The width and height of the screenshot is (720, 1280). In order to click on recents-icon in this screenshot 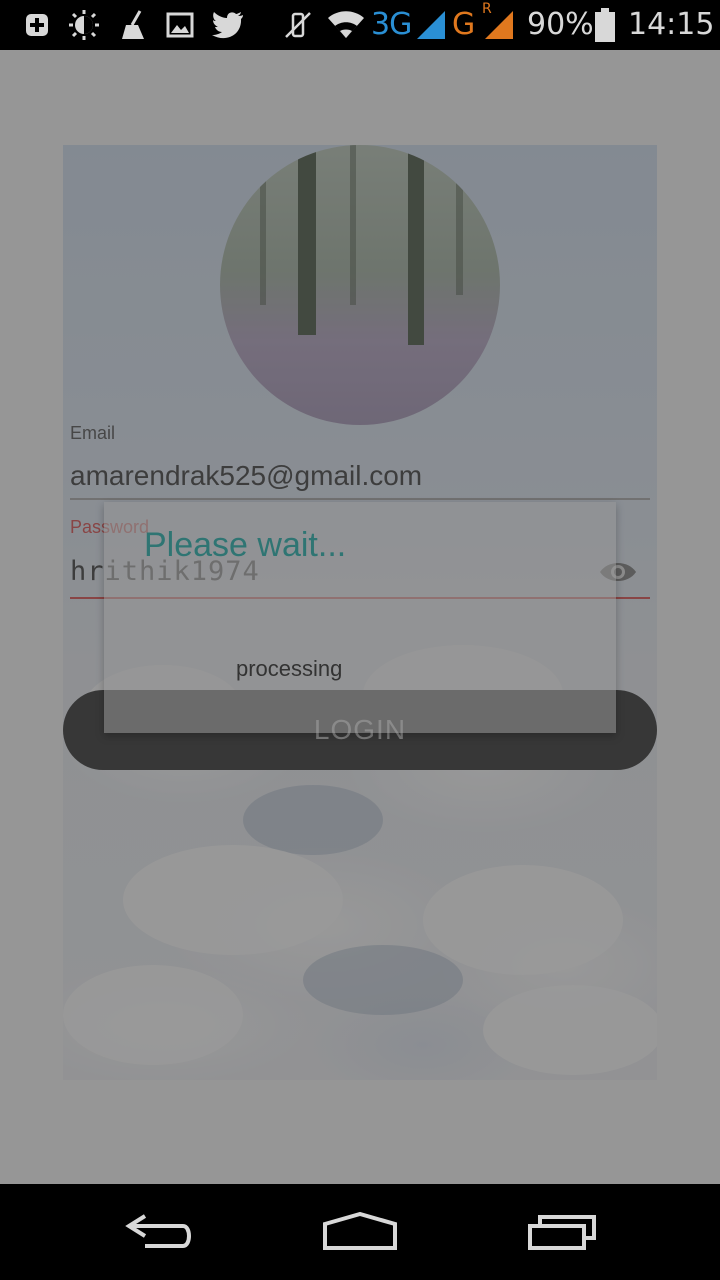, I will do `click(562, 1232)`.